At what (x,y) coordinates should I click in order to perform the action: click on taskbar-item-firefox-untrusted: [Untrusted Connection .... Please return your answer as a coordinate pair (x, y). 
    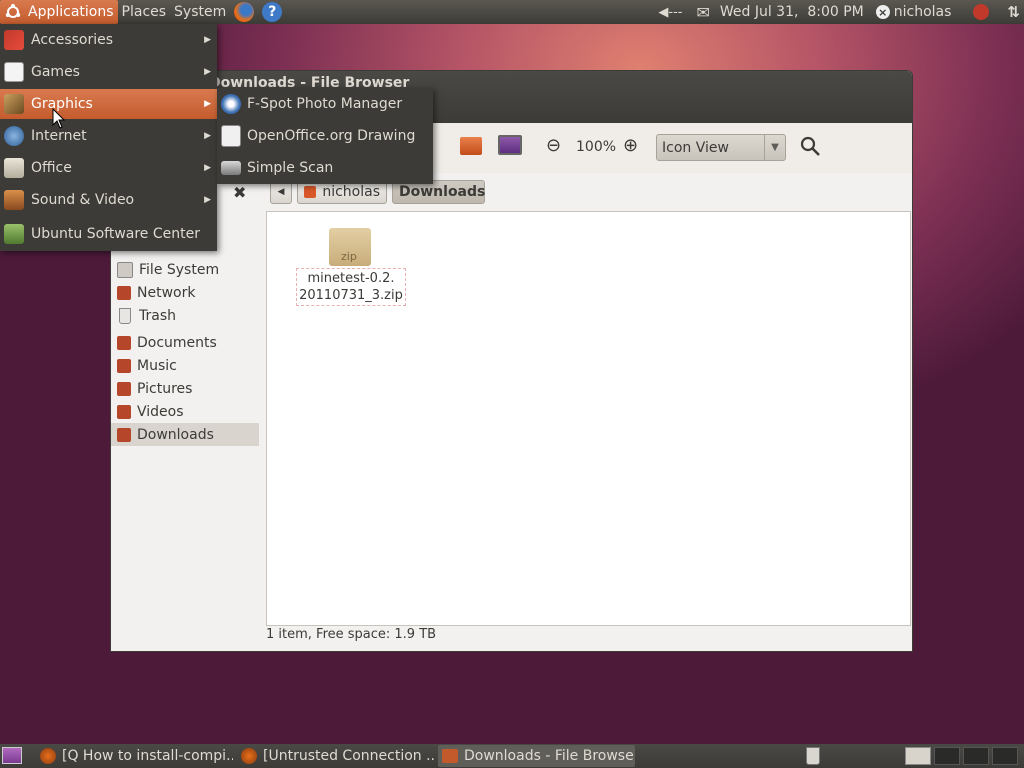
    Looking at the image, I should click on (335, 756).